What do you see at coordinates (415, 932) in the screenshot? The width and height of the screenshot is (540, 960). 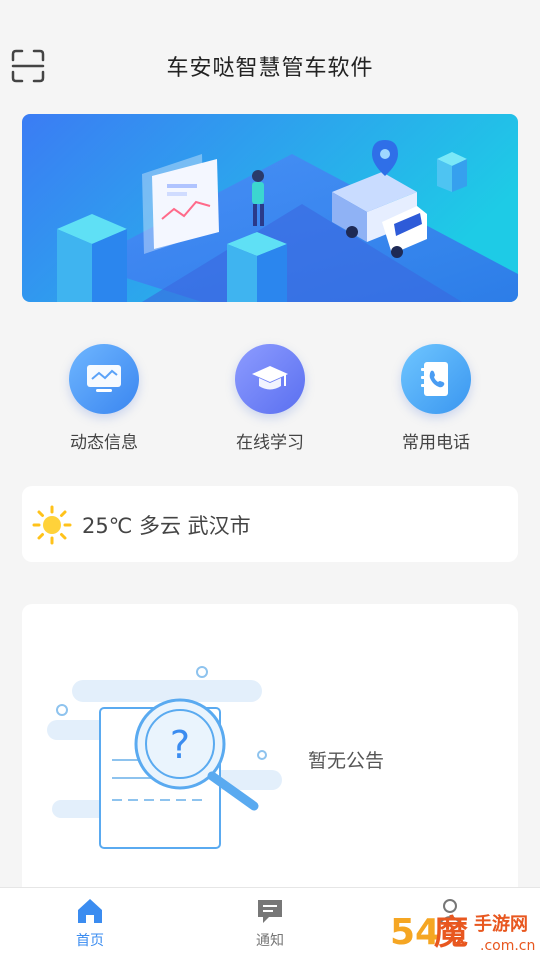 I see `svg-text: 54` at bounding box center [415, 932].